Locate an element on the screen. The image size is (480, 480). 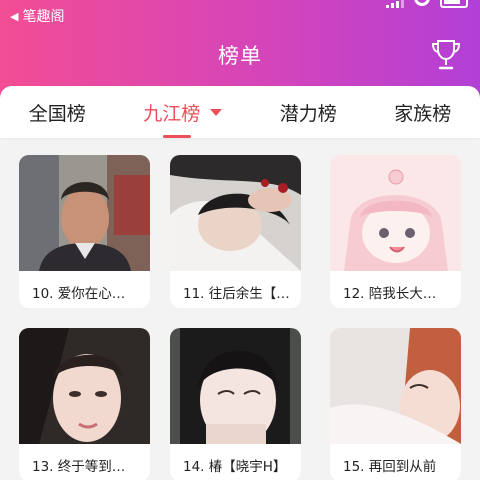
tab-national: 全国榜 is located at coordinates (57, 112).